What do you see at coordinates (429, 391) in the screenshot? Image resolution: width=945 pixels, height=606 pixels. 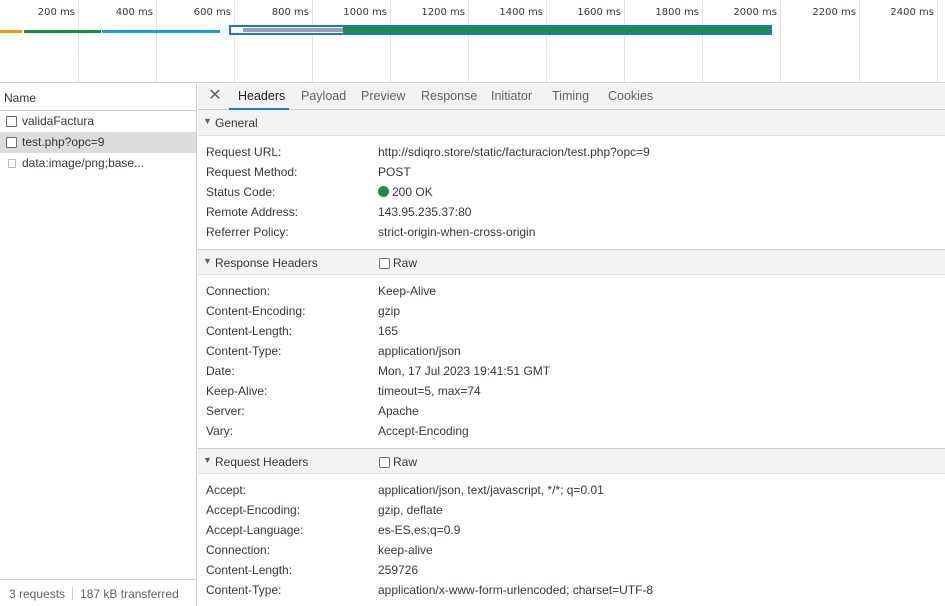 I see `header-value: timeout=5, max=74` at bounding box center [429, 391].